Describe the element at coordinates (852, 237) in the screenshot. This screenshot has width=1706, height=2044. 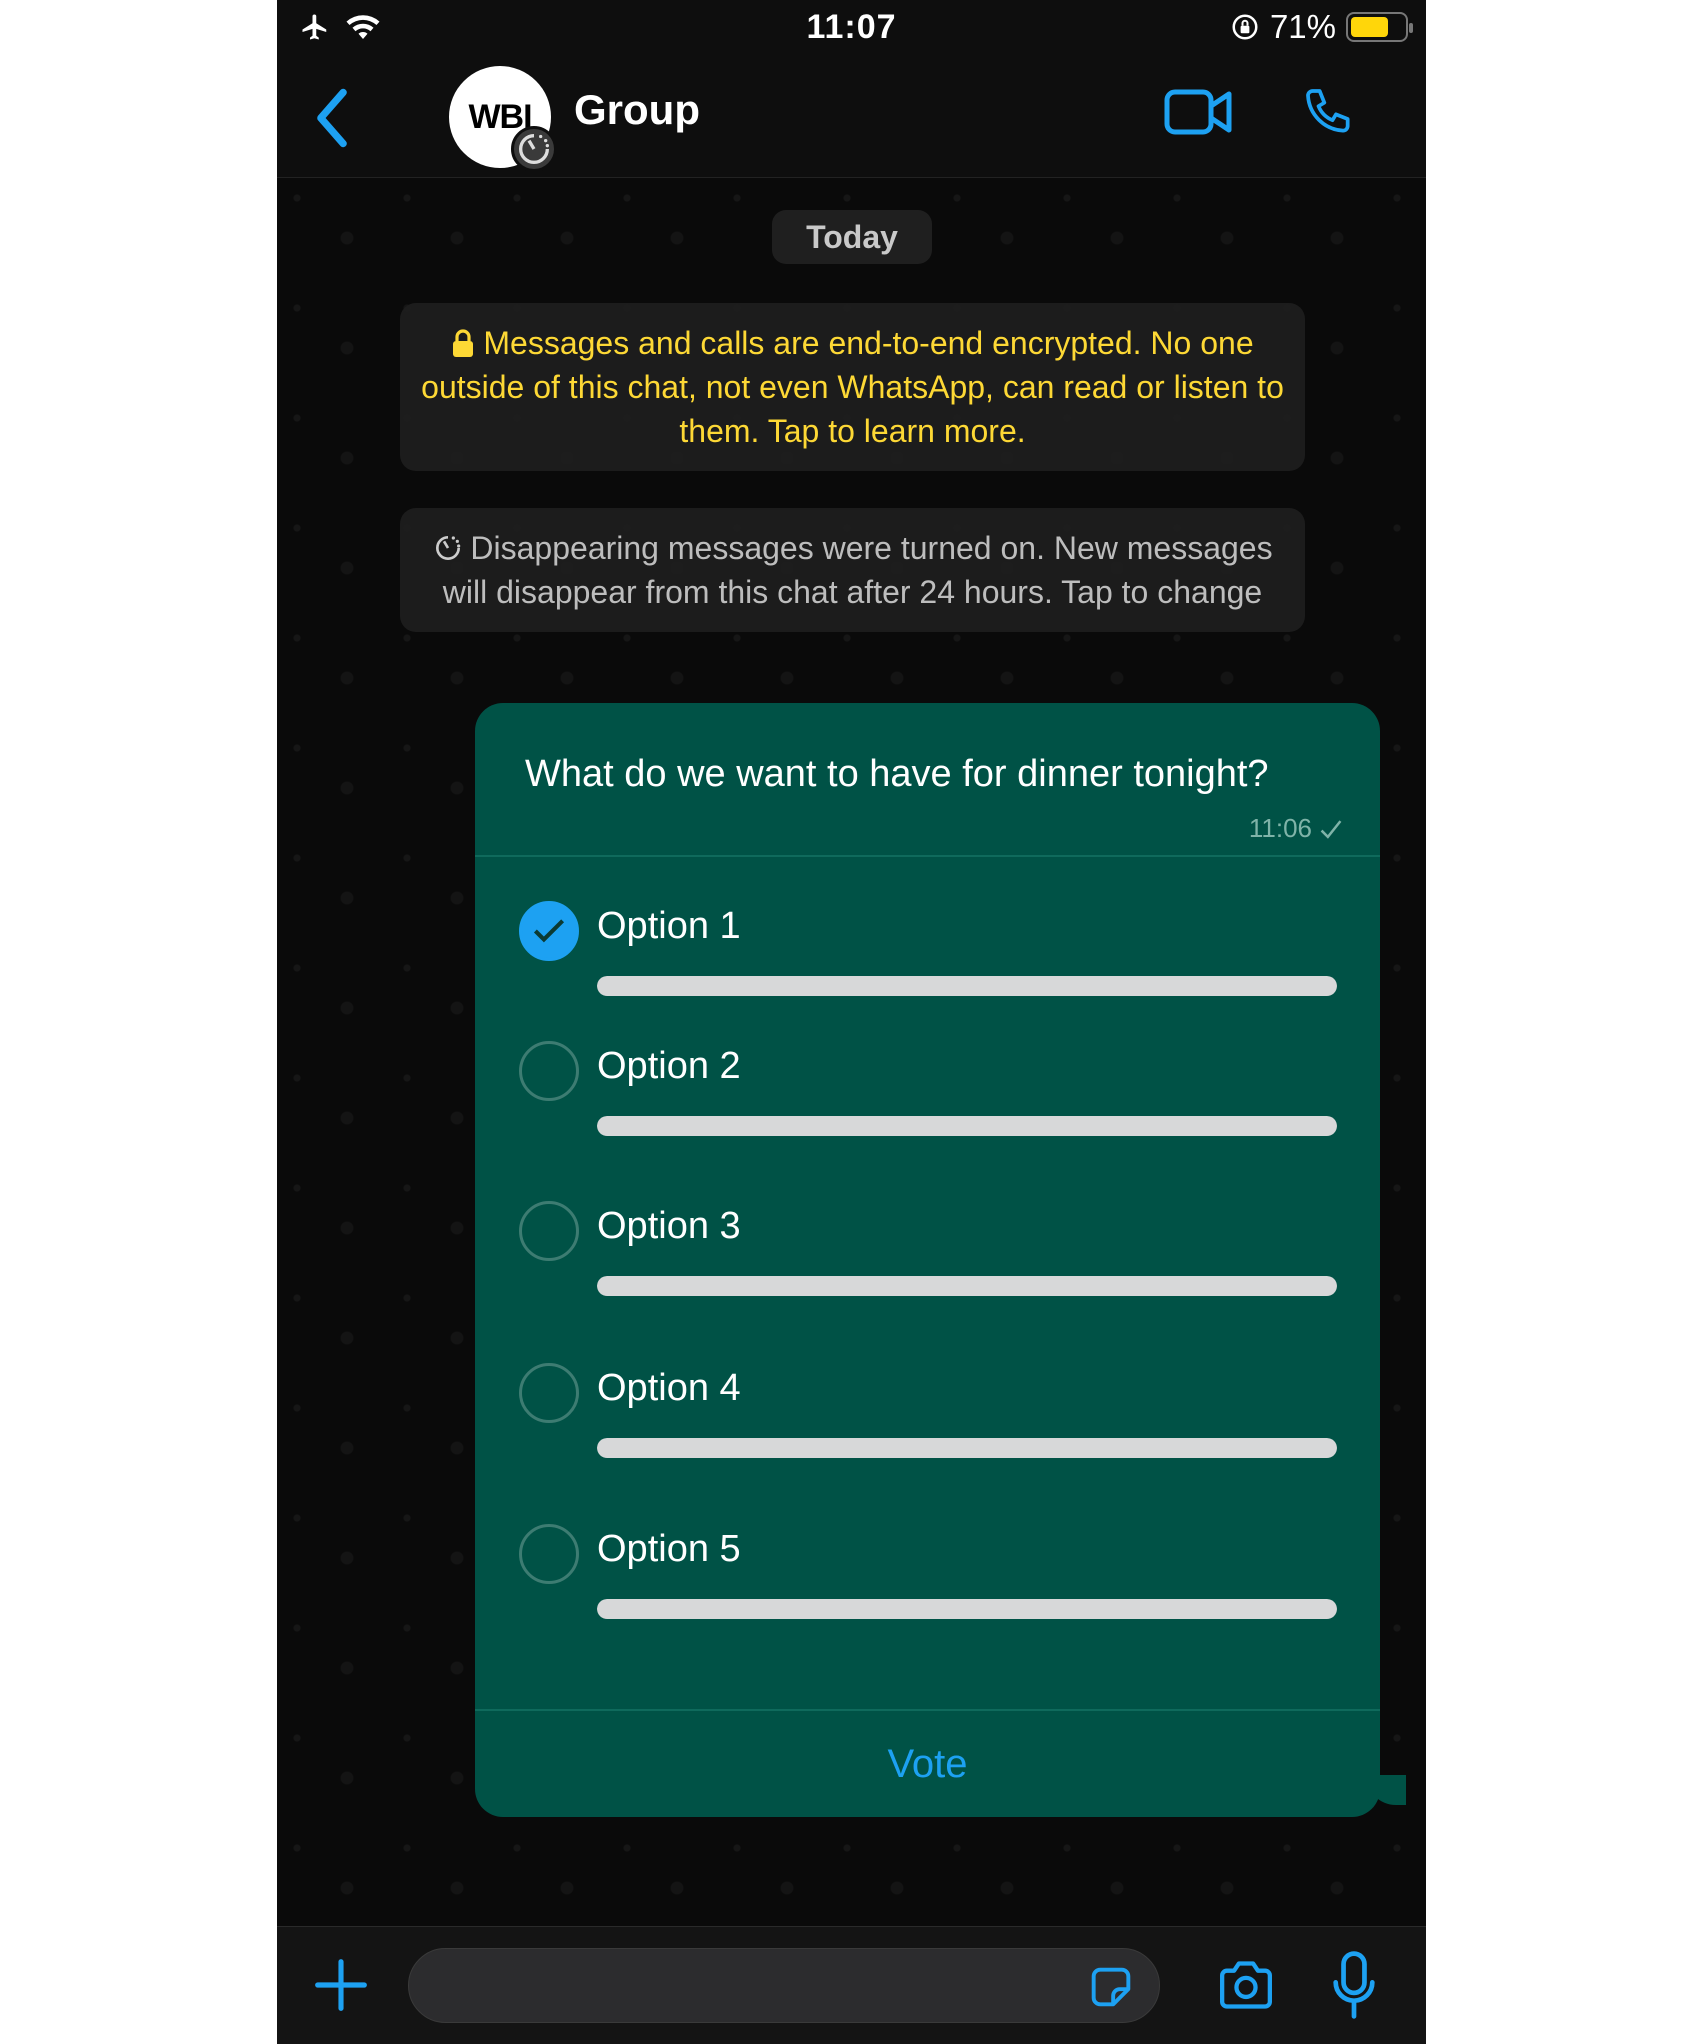
I see `date-separator: Today` at that location.